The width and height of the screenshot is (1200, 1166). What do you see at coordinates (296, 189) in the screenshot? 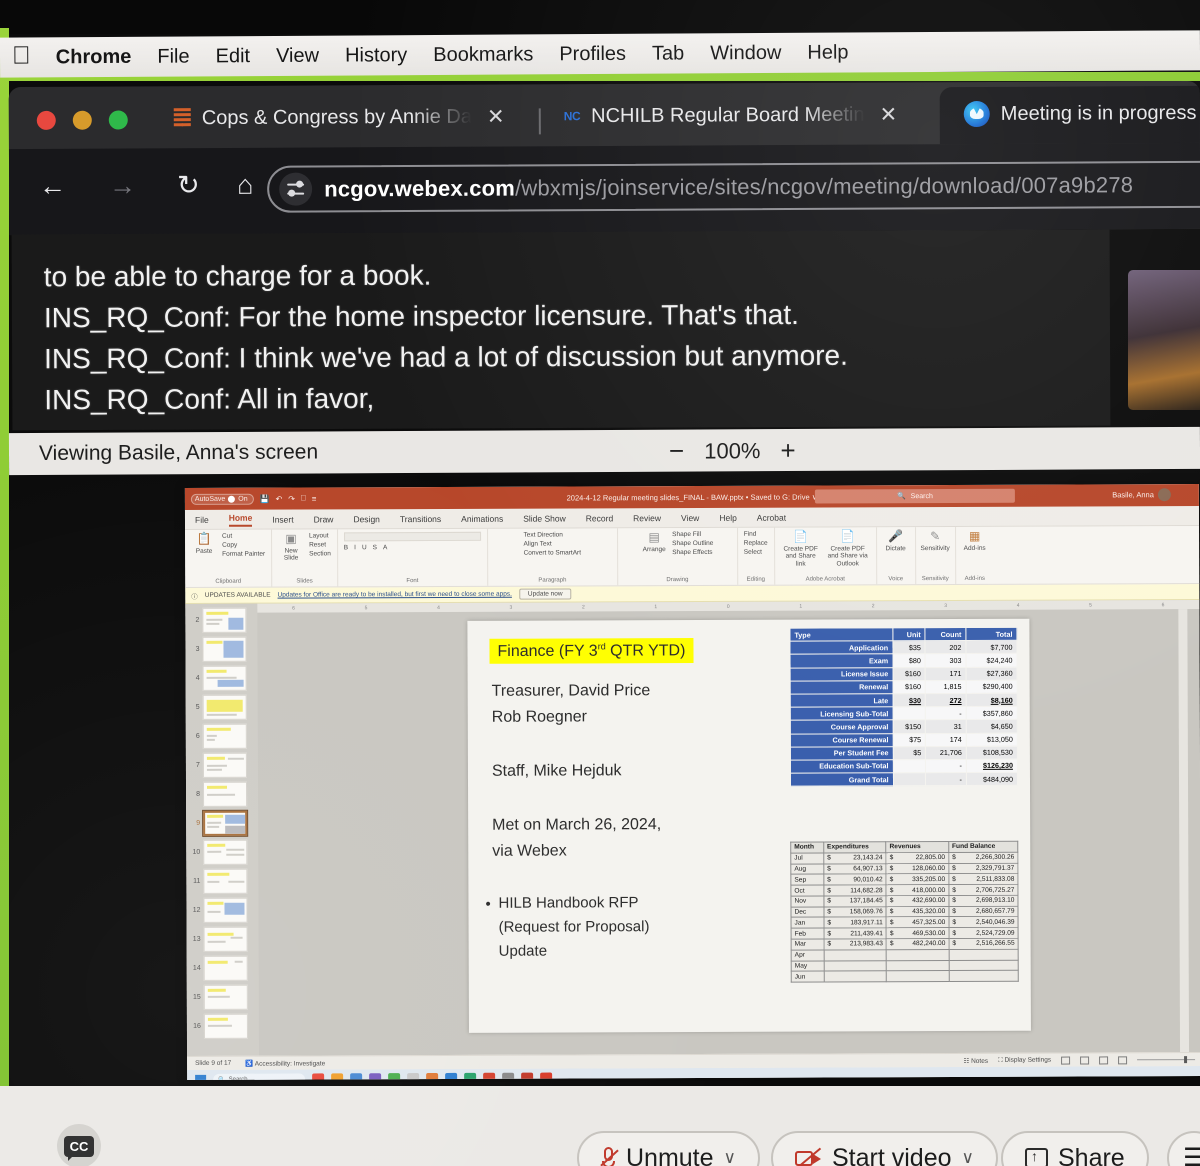
I see `site-settings-icon` at bounding box center [296, 189].